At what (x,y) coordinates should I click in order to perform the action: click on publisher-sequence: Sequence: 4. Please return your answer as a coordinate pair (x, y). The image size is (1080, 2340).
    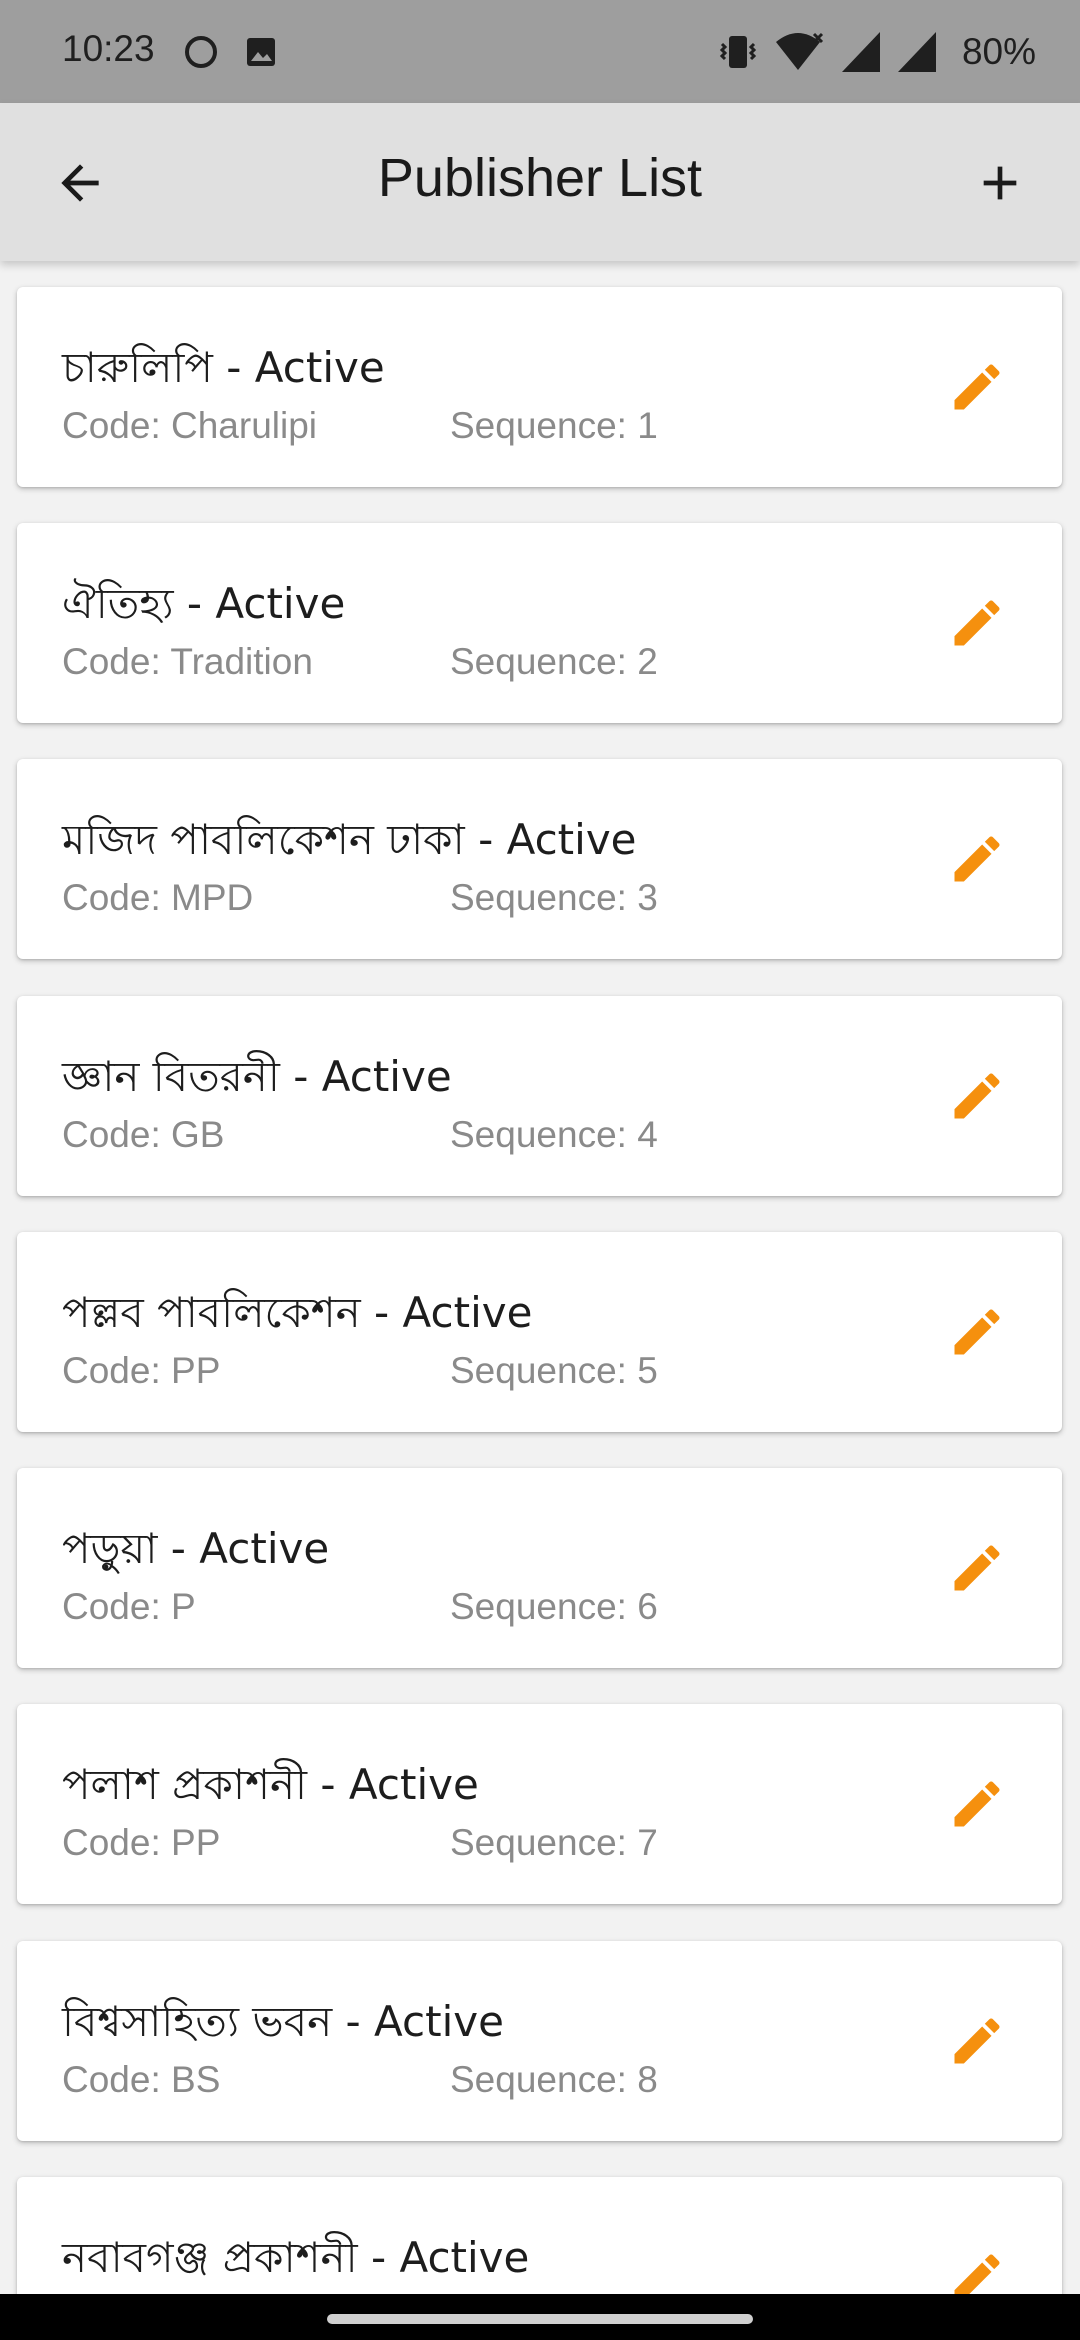
    Looking at the image, I should click on (554, 1134).